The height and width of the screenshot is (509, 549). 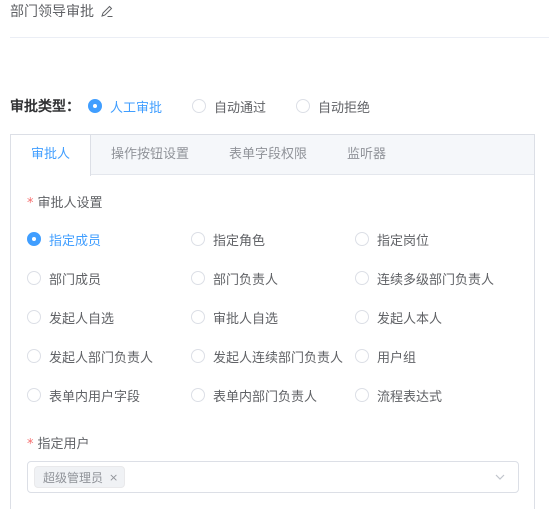 I want to click on header-divider, so click(x=279, y=37).